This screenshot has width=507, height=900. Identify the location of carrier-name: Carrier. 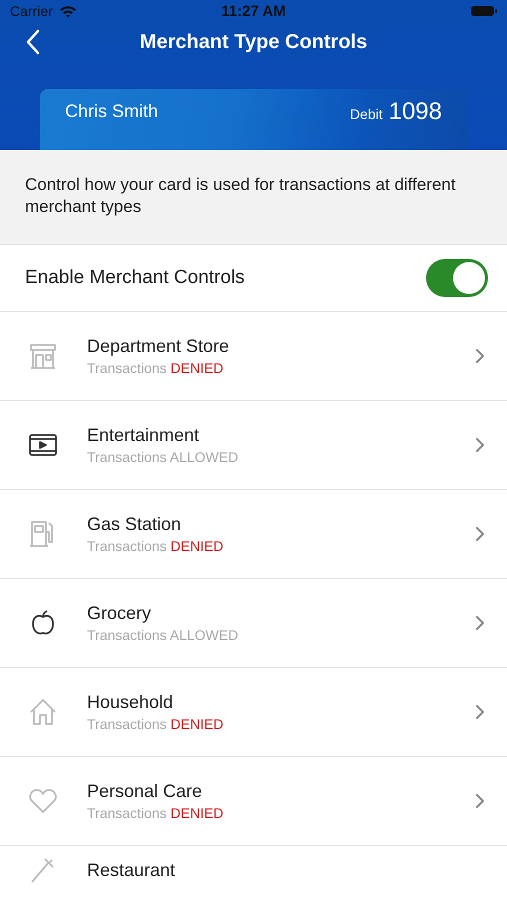
(31, 11).